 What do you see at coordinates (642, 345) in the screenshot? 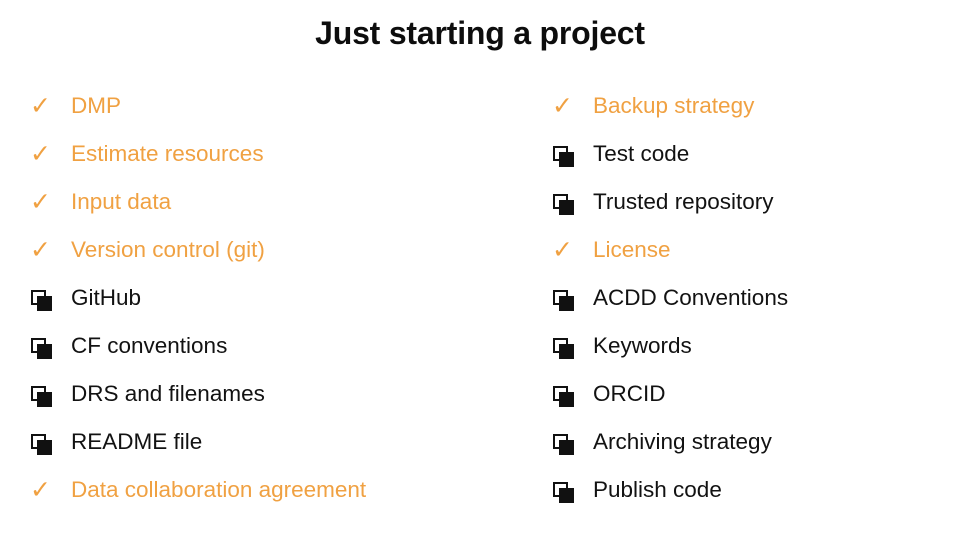
I see `checklist-item-label: Keywords` at bounding box center [642, 345].